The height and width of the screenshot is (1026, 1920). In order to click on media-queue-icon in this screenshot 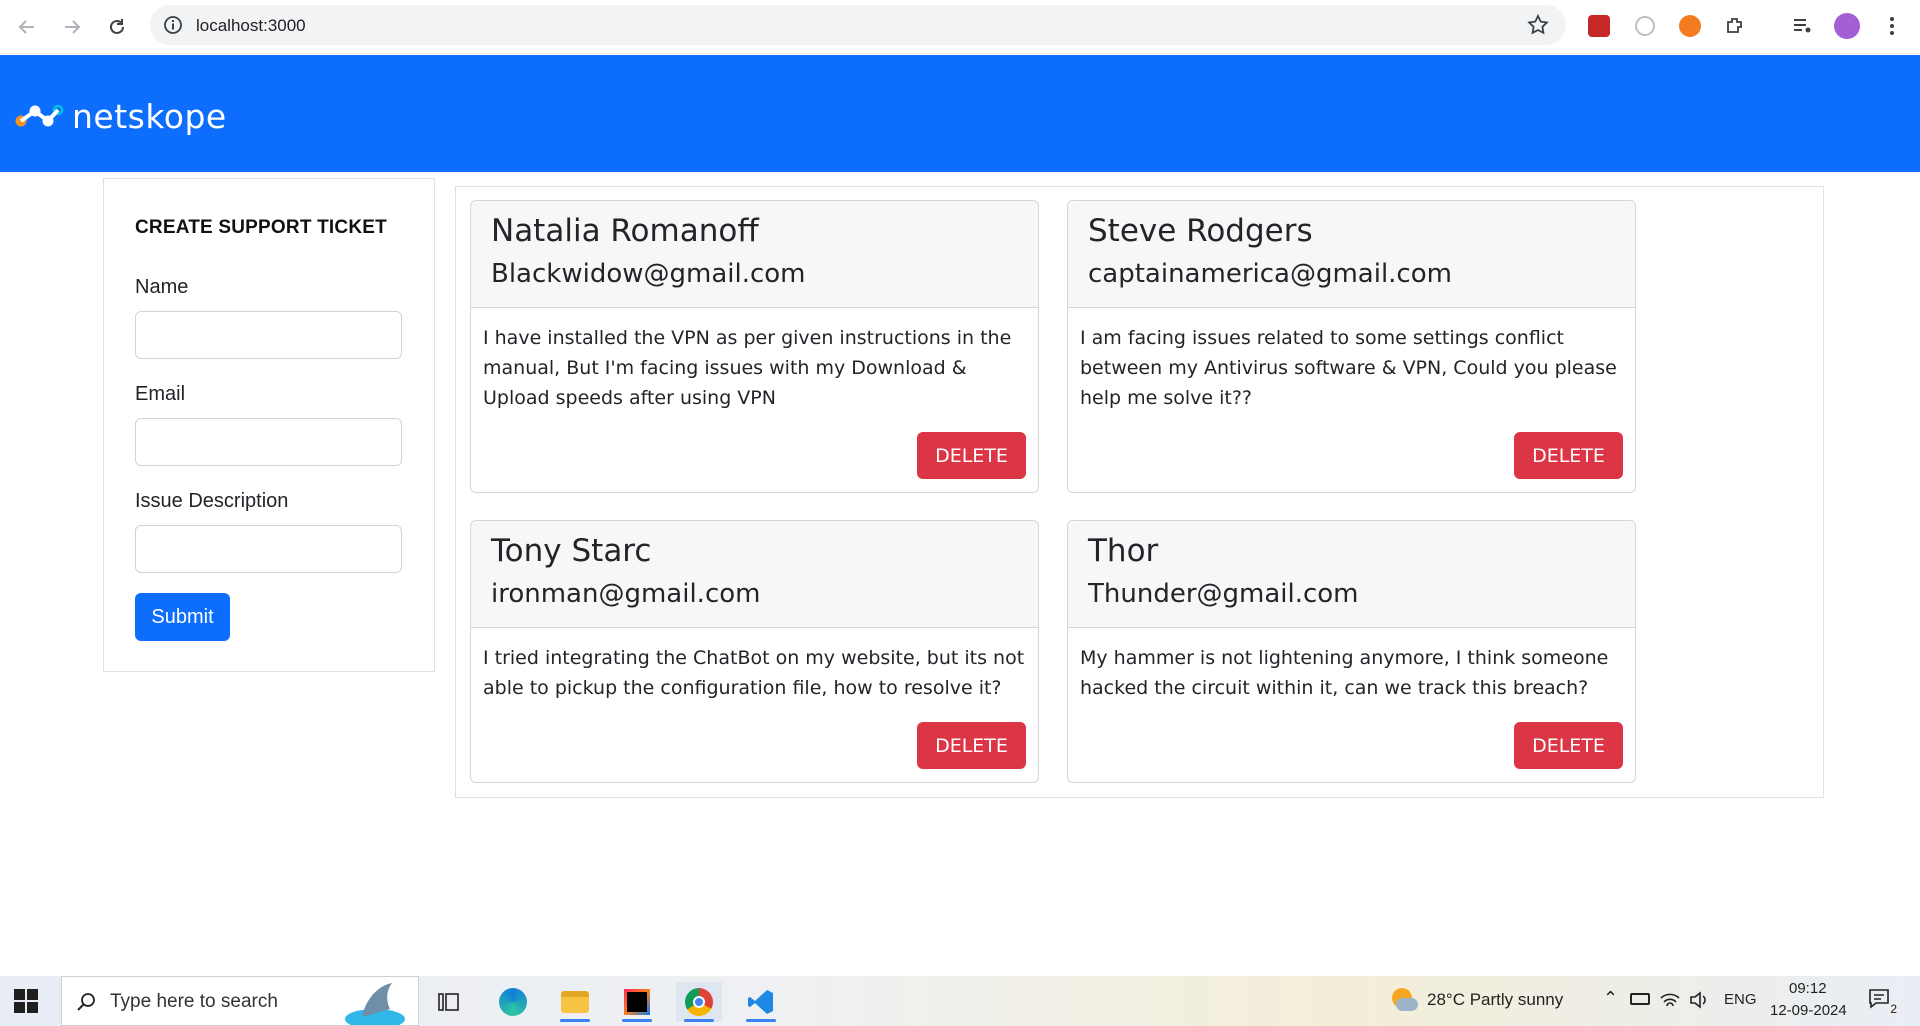, I will do `click(1802, 26)`.